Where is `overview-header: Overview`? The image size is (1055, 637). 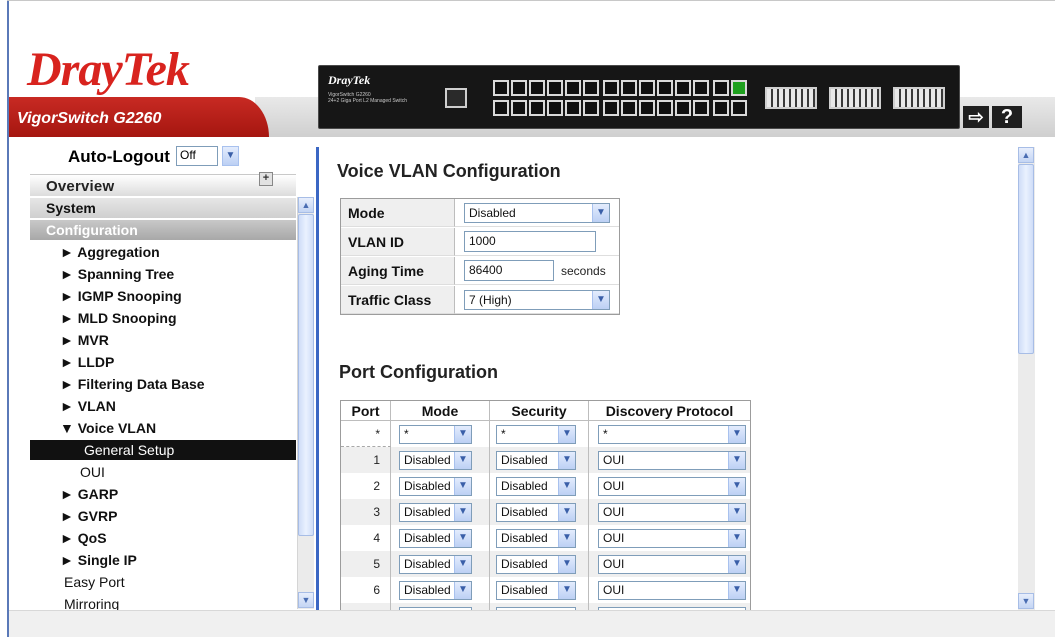 overview-header: Overview is located at coordinates (163, 185).